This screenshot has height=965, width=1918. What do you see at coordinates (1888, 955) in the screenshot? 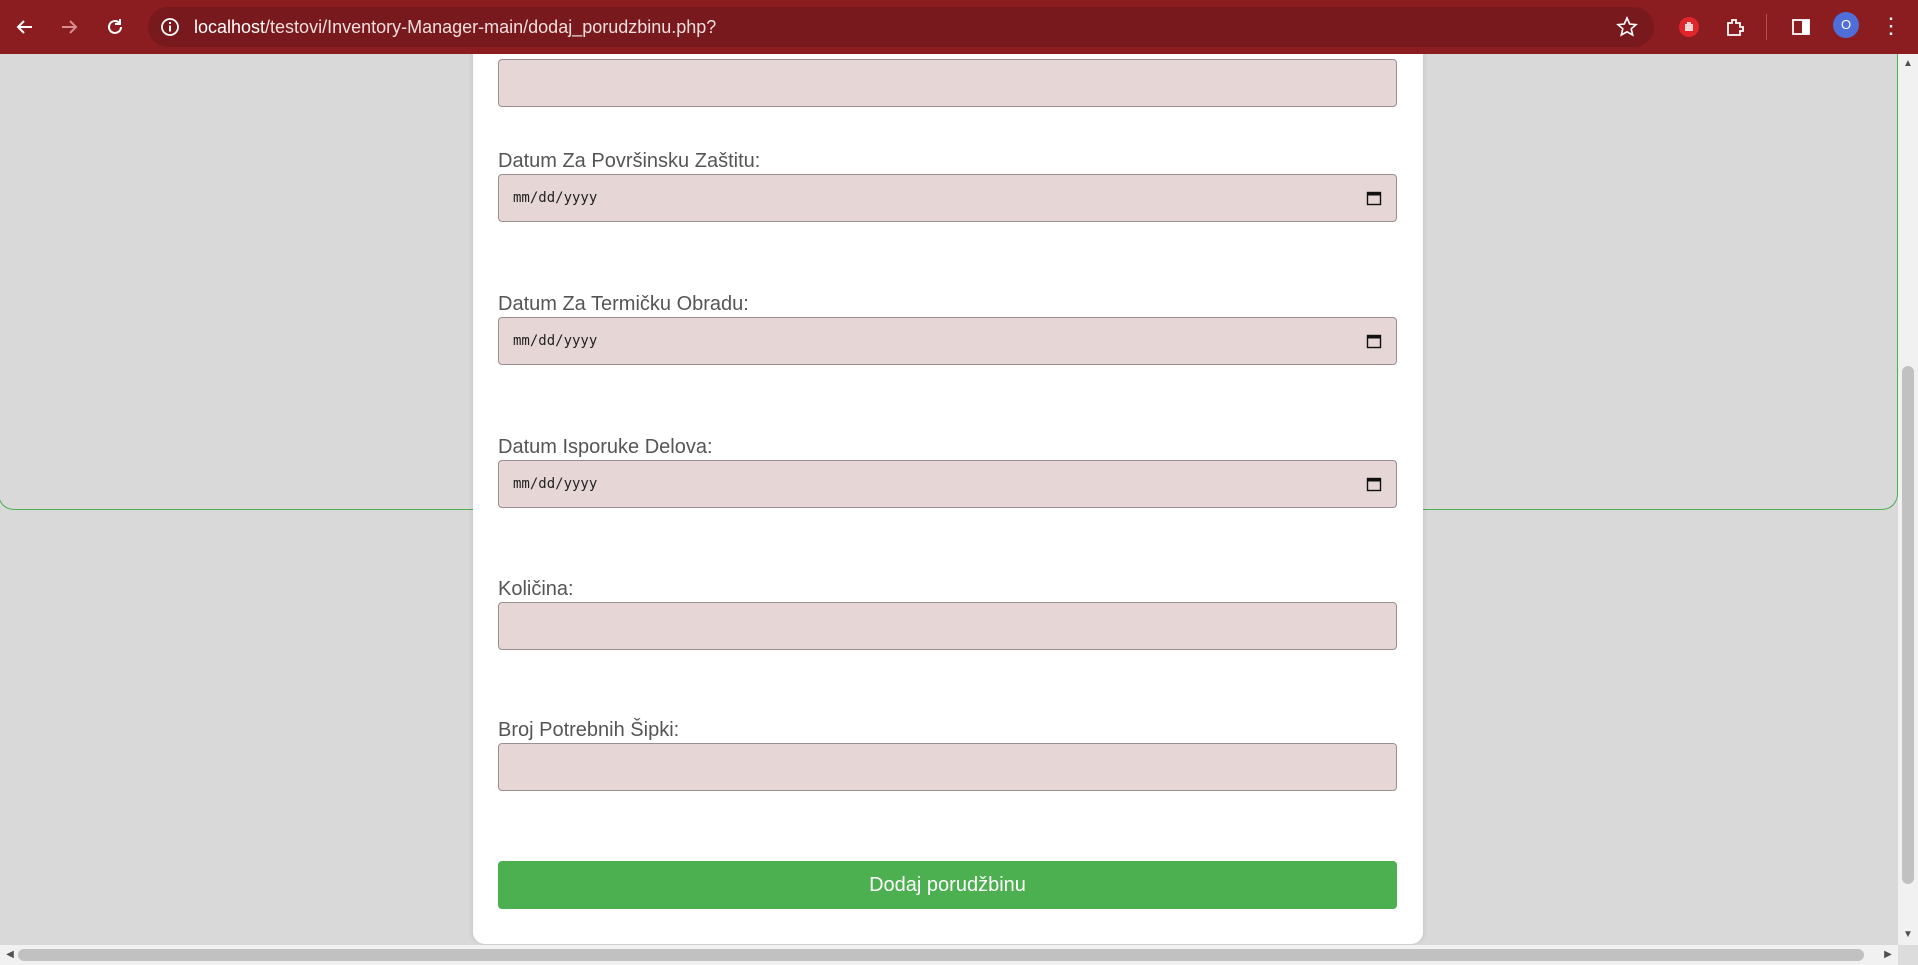
I see `scroll-right-arrow-icon: ▶` at bounding box center [1888, 955].